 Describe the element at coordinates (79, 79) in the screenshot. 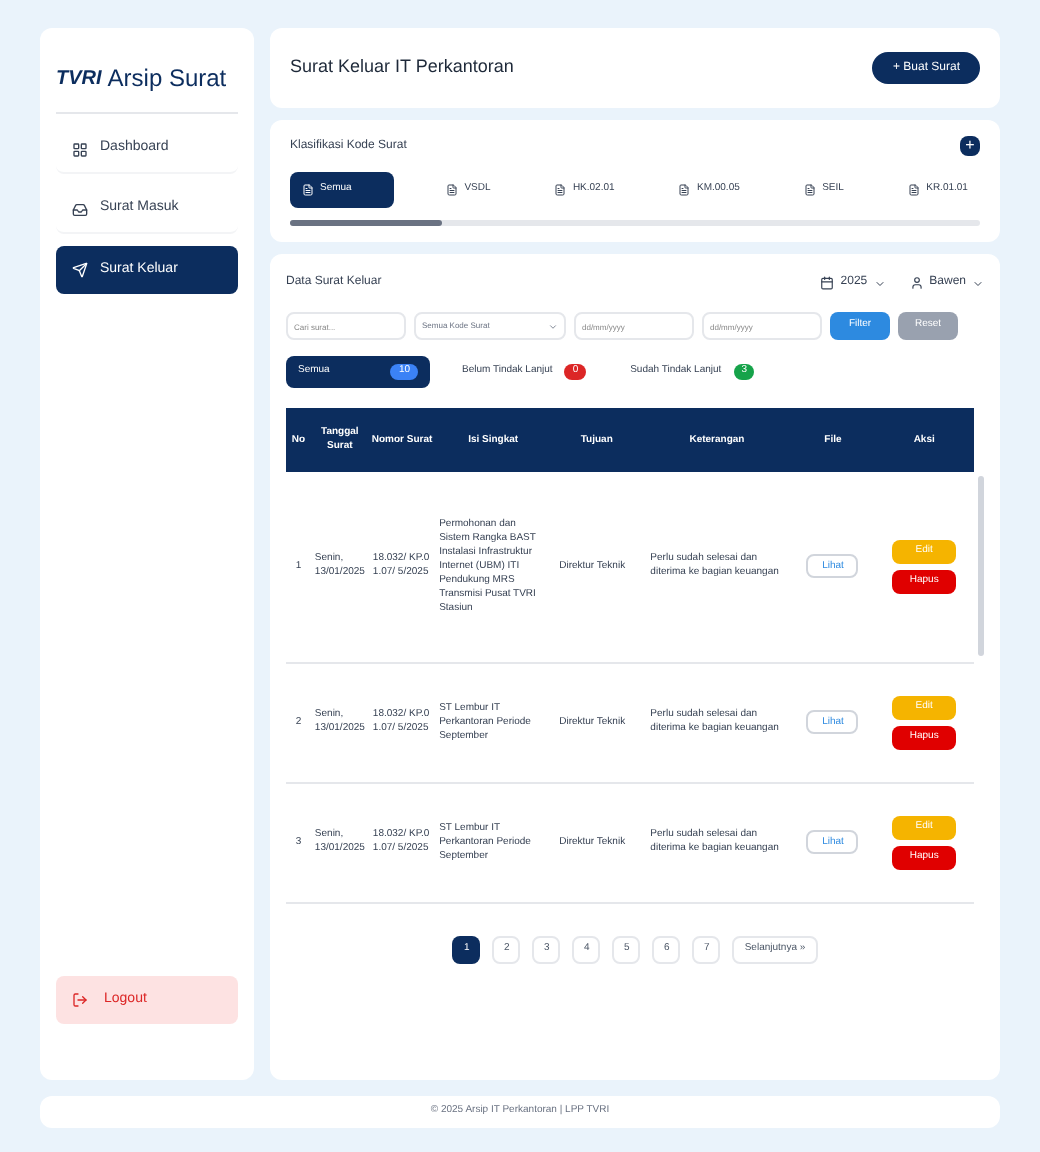

I see `logo-mark: TVRI` at that location.